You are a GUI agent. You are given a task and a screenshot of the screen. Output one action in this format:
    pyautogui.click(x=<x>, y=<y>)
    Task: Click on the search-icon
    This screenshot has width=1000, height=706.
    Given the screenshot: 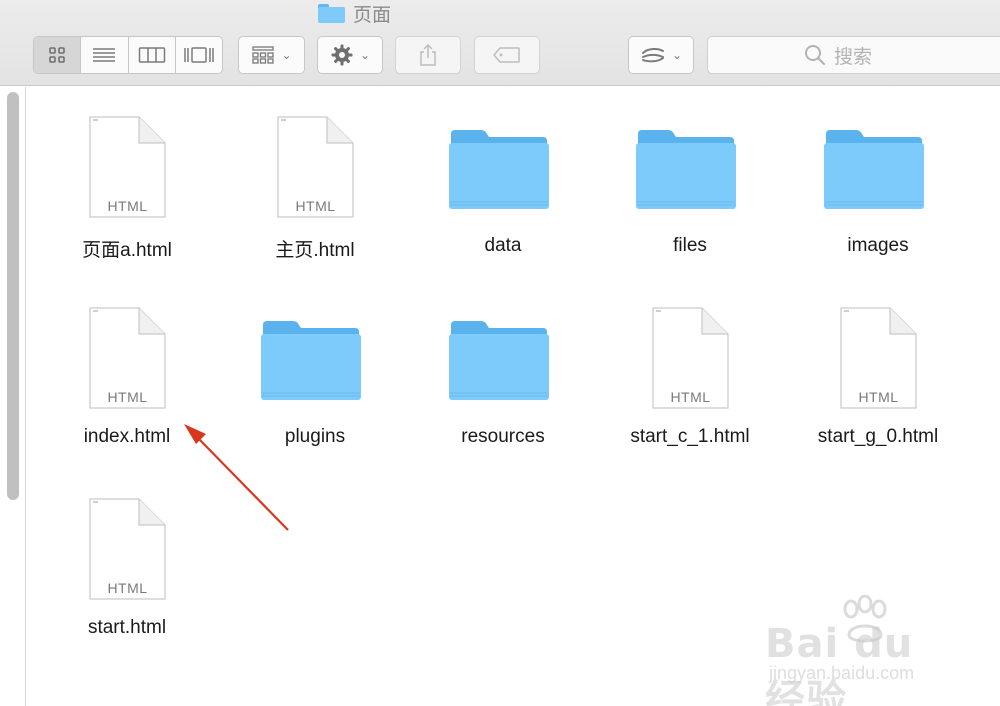 What is the action you would take?
    pyautogui.click(x=815, y=55)
    